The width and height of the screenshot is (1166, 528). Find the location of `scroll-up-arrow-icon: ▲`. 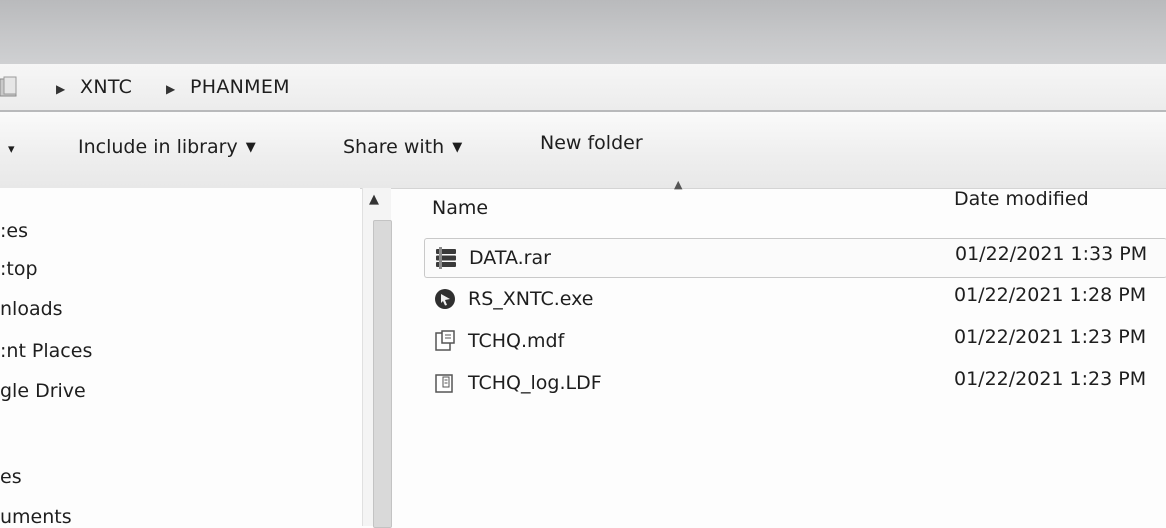

scroll-up-arrow-icon: ▲ is located at coordinates (374, 199).